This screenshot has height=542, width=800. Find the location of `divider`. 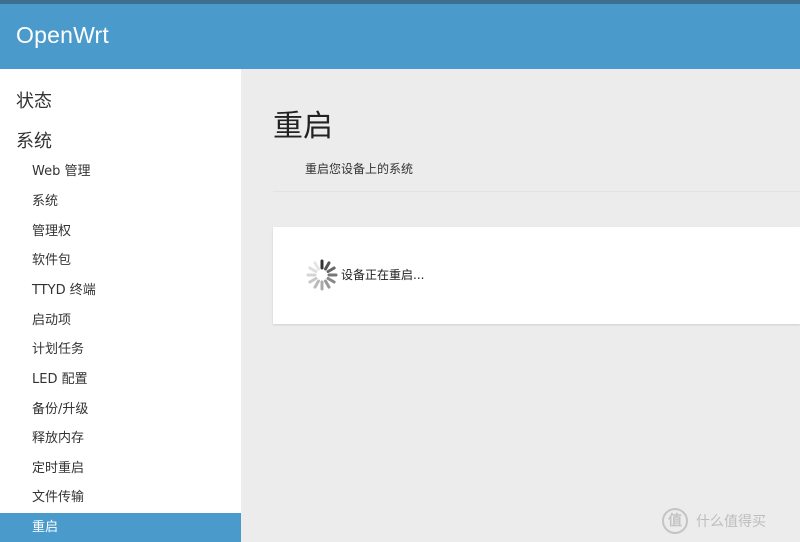

divider is located at coordinates (536, 191).